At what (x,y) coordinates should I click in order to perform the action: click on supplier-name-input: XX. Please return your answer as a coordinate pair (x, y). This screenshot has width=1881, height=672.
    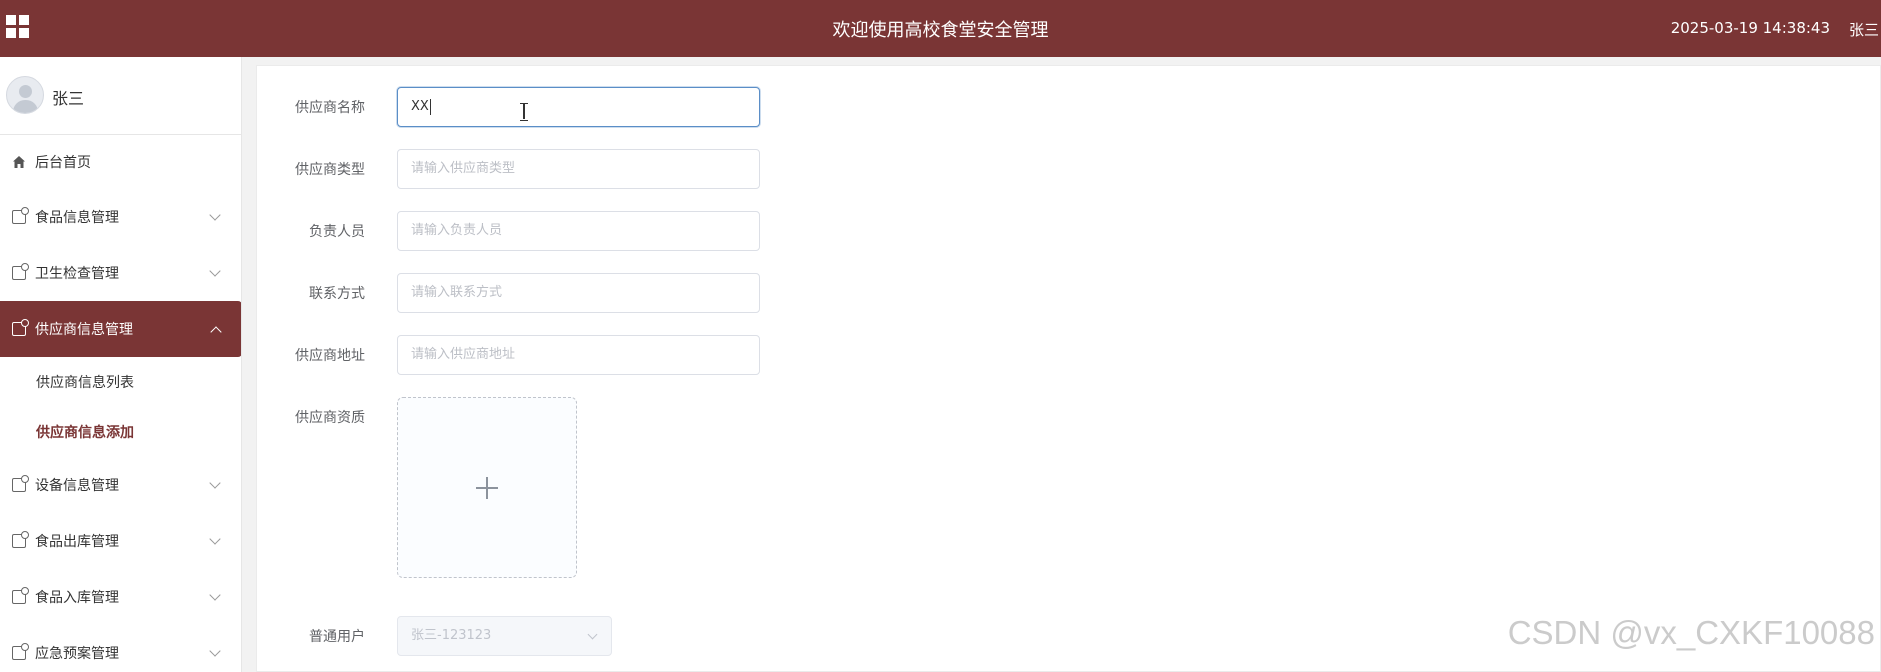
    Looking at the image, I should click on (578, 107).